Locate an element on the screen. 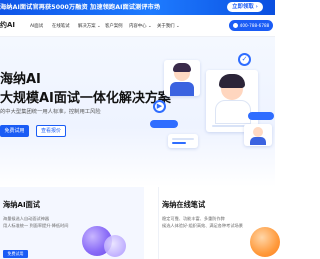  purple-sphere-graphic is located at coordinates (115, 246).